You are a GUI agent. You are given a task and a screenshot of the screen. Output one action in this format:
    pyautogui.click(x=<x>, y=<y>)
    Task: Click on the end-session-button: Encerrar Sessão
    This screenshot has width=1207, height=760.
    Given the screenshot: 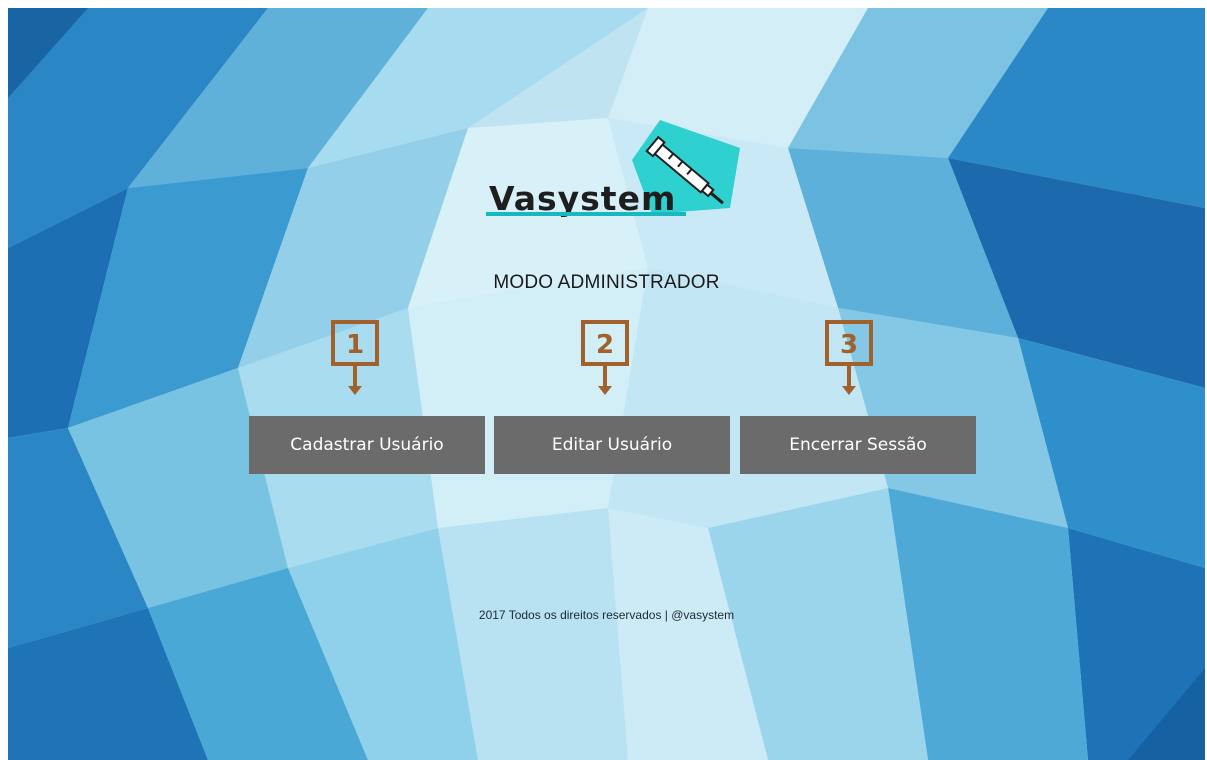 What is the action you would take?
    pyautogui.click(x=858, y=445)
    